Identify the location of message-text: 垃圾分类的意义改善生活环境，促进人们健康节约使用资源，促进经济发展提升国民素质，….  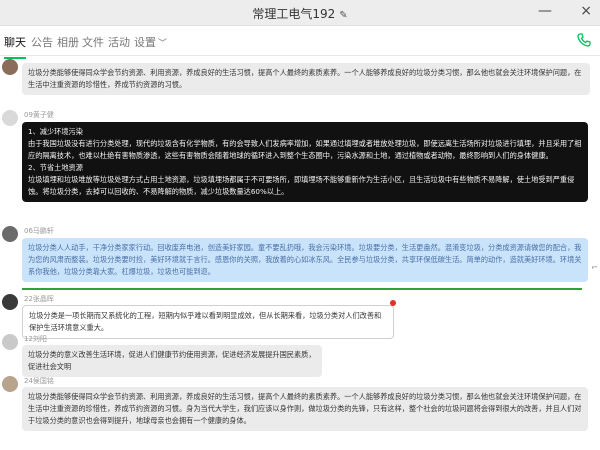
(172, 360).